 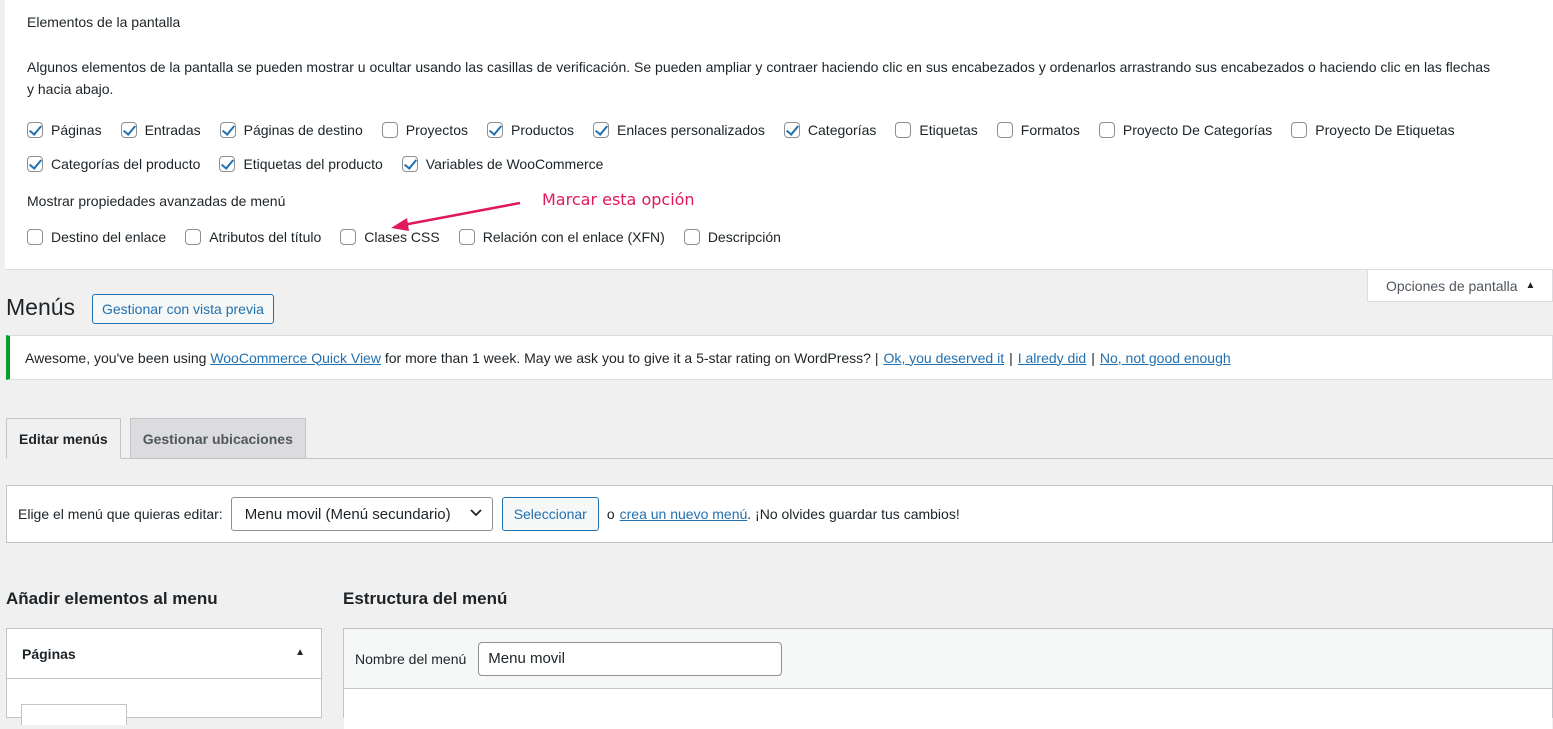 I want to click on checkbox-enlaces-personalizados: Enlaces personalizados, so click(x=679, y=130).